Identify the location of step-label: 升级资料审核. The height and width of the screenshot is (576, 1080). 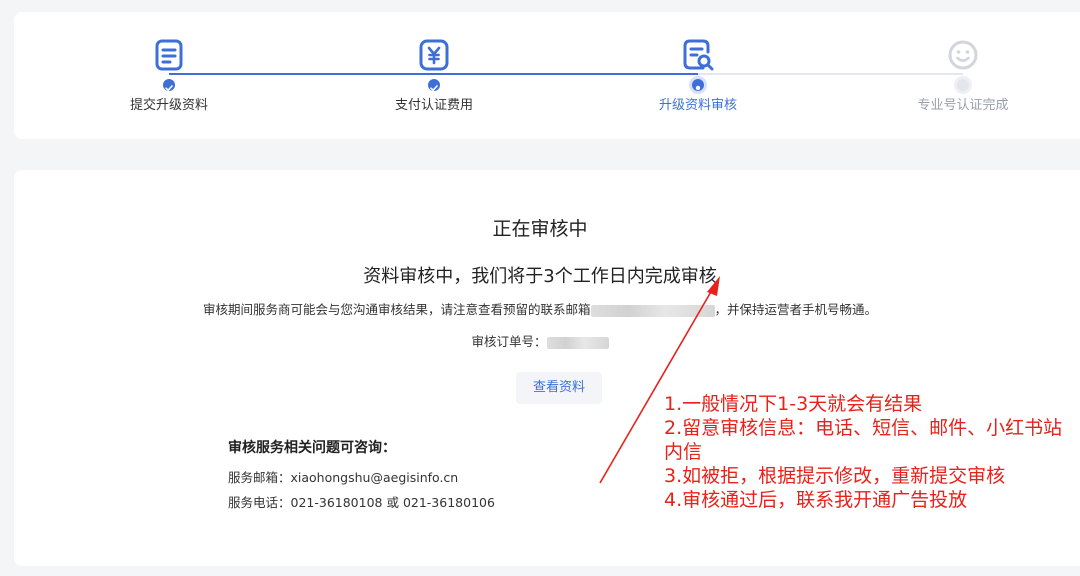
(697, 105).